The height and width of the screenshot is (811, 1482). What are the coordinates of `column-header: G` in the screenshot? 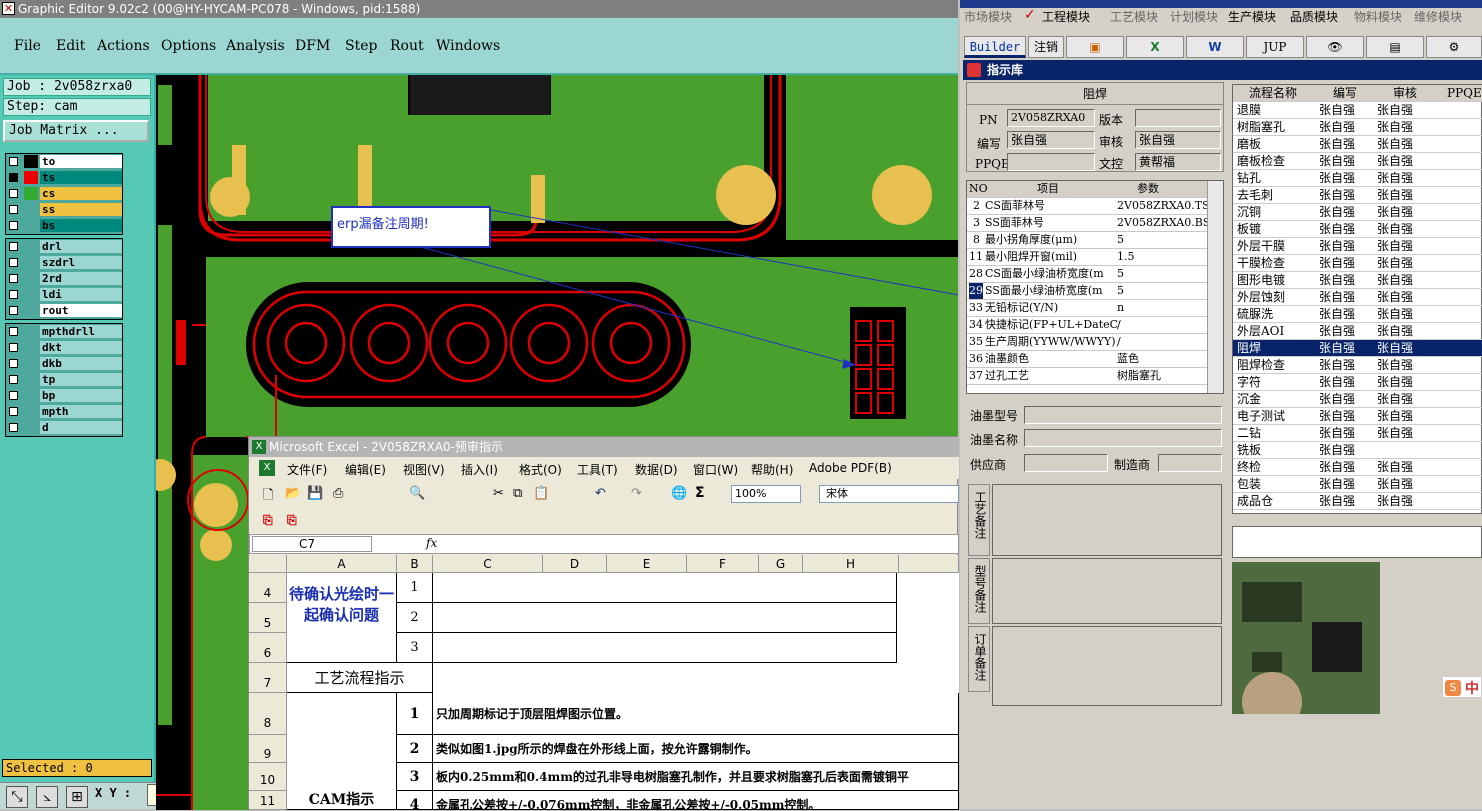 It's located at (781, 564).